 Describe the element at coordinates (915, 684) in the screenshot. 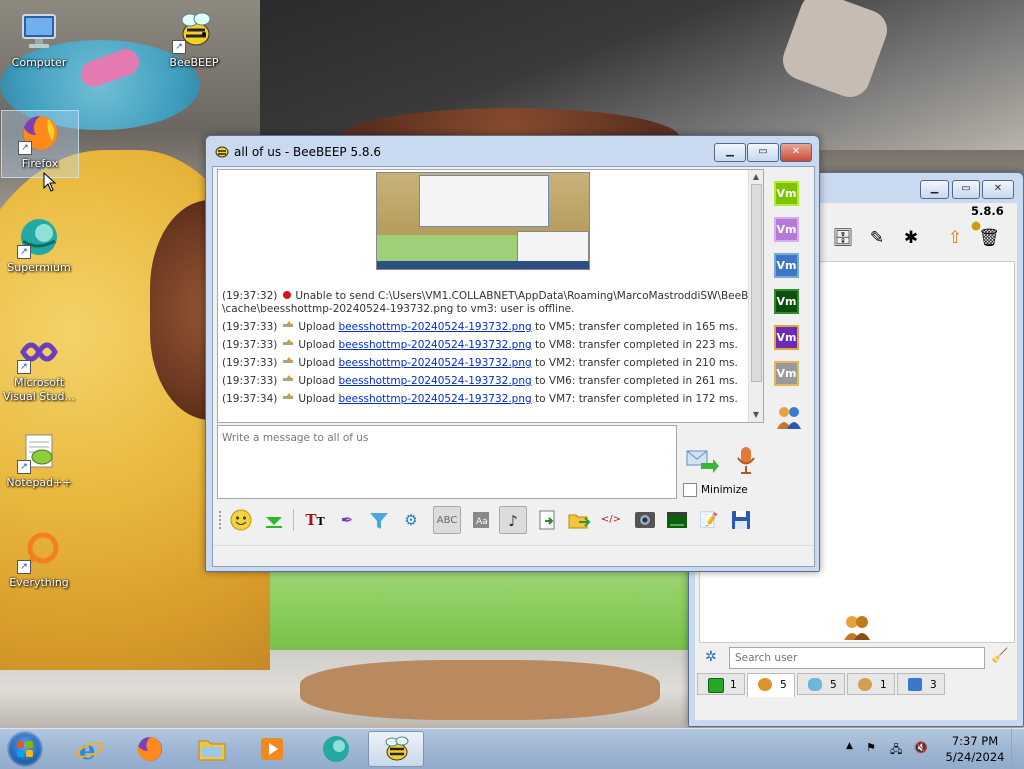

I see `share-icon` at that location.